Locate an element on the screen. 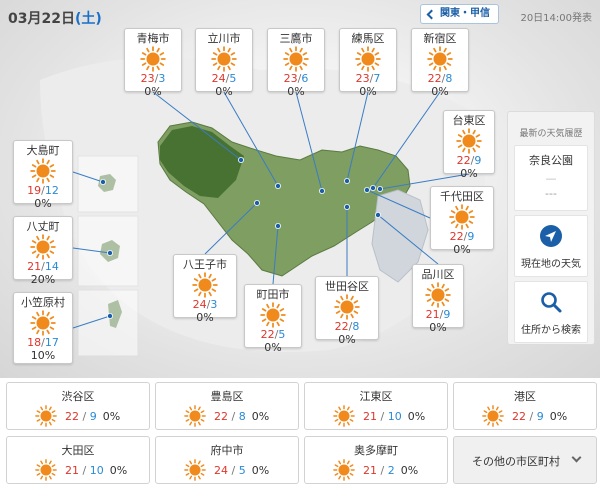 This screenshot has height=491, width=600. recent-history-title: 最新の天気履歴 is located at coordinates (551, 134).